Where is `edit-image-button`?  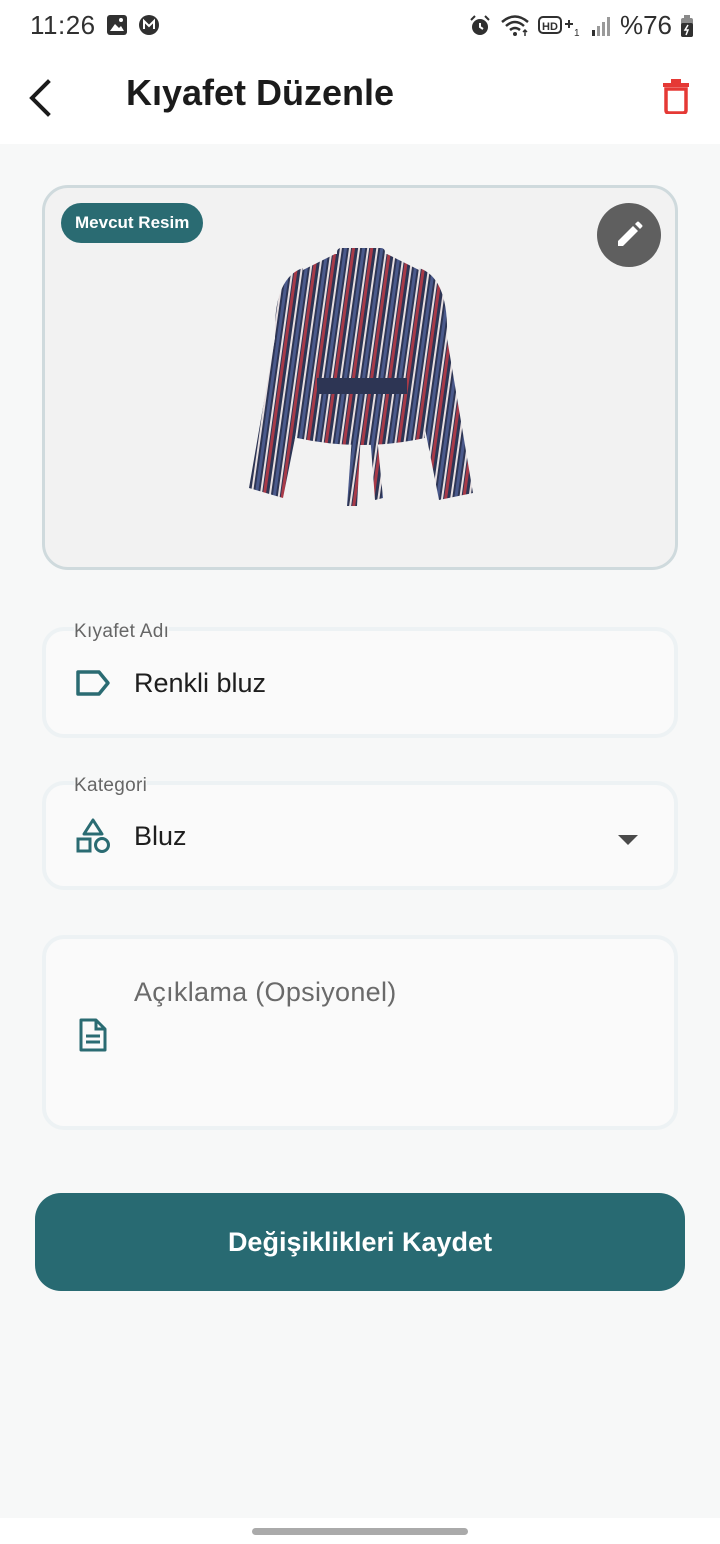
edit-image-button is located at coordinates (629, 235).